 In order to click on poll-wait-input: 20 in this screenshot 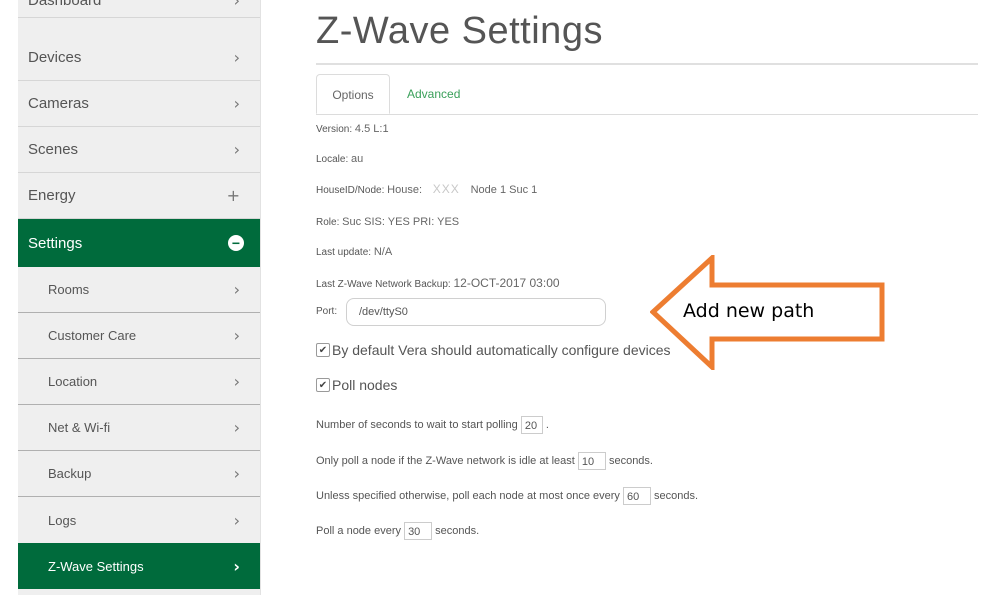, I will do `click(531, 425)`.